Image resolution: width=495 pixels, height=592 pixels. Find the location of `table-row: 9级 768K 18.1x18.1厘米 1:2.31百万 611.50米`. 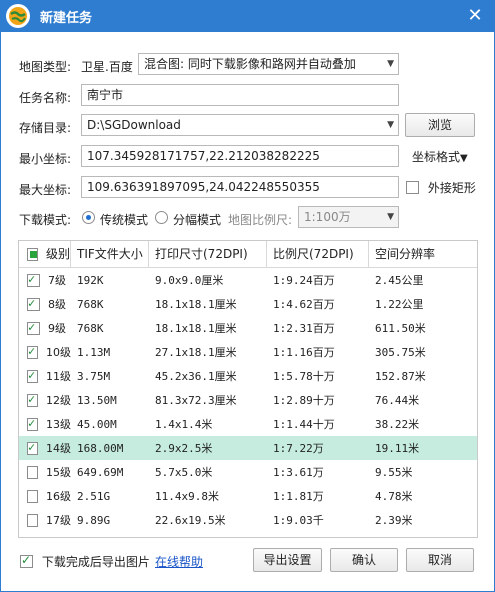

table-row: 9级 768K 18.1x18.1厘米 1:2.31百万 611.50米 is located at coordinates (248, 328).